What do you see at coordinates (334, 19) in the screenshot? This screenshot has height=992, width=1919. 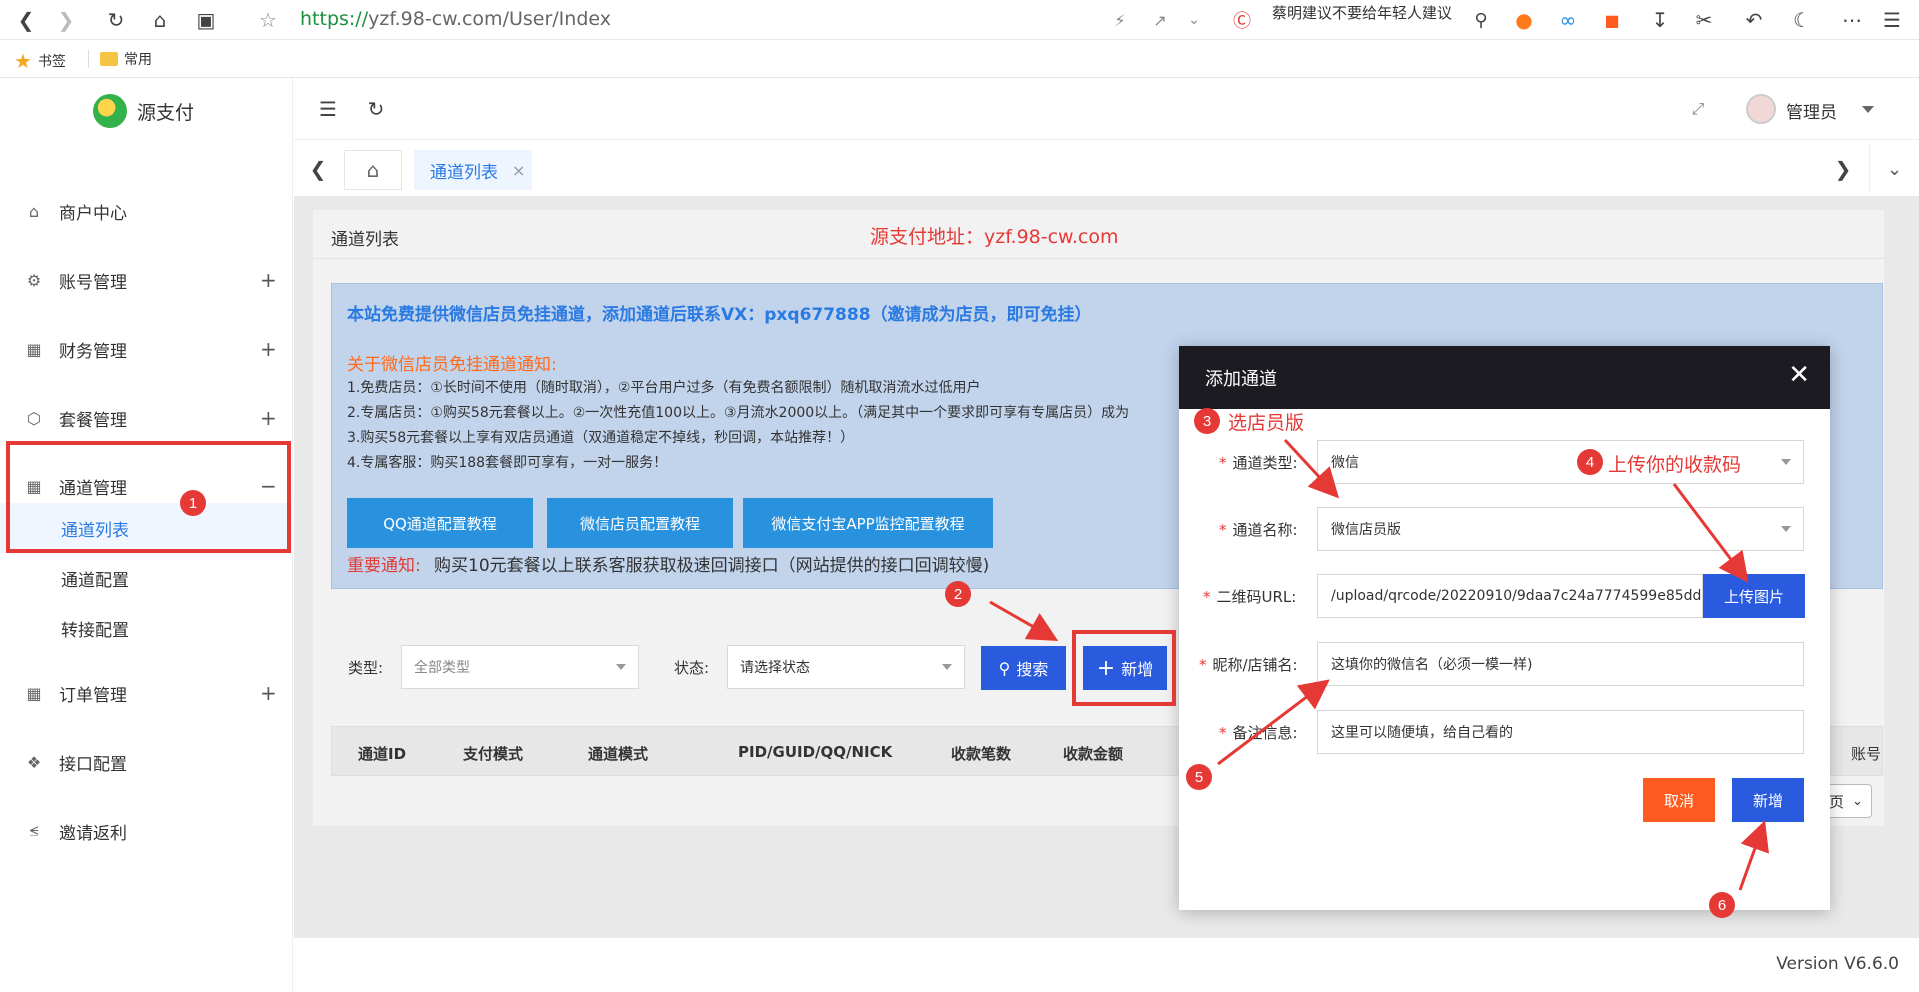 I see `url-scheme: https://` at bounding box center [334, 19].